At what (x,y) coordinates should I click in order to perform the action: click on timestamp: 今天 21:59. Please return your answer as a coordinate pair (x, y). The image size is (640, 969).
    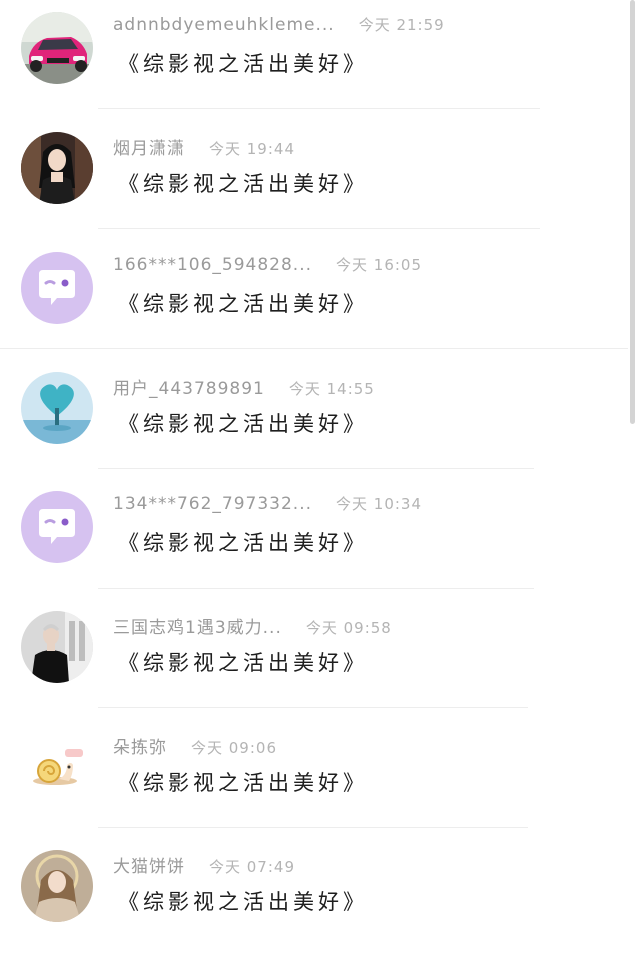
    Looking at the image, I should click on (401, 25).